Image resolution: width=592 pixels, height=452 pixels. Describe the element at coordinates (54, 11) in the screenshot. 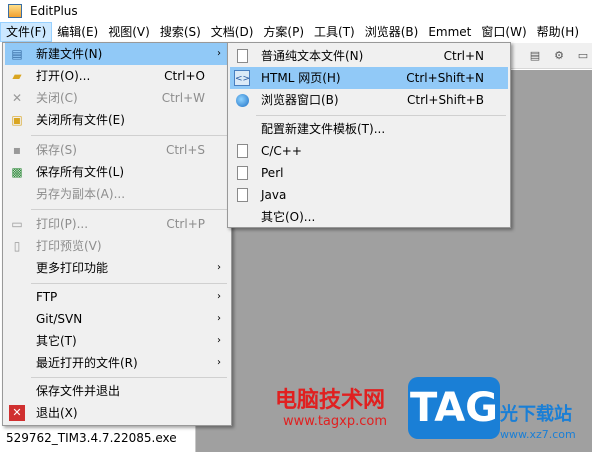

I see `window-title: EditPlus` at that location.